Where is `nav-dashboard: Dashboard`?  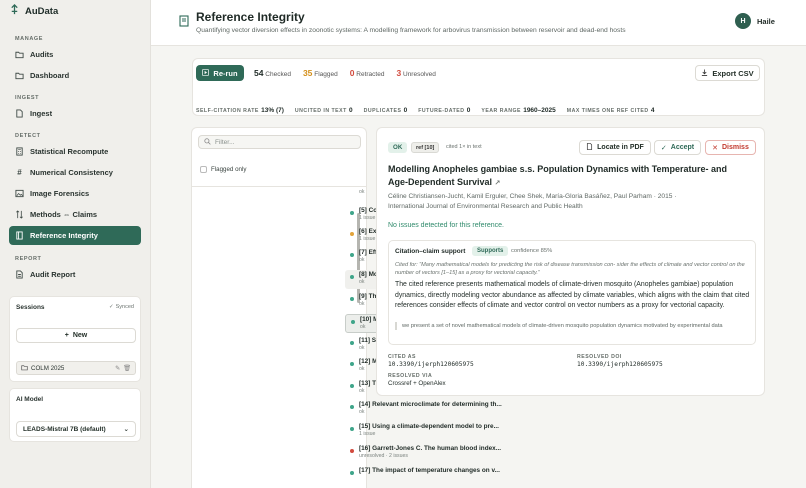 nav-dashboard: Dashboard is located at coordinates (75, 75).